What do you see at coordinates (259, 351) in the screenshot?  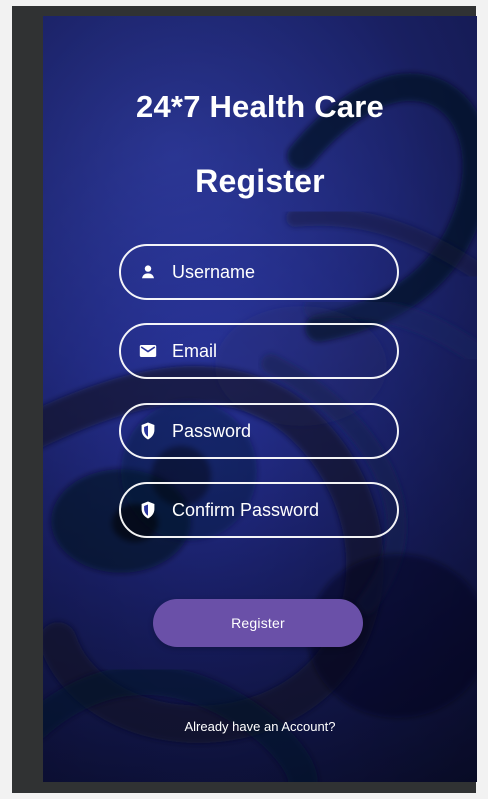 I see `email-field: Email` at bounding box center [259, 351].